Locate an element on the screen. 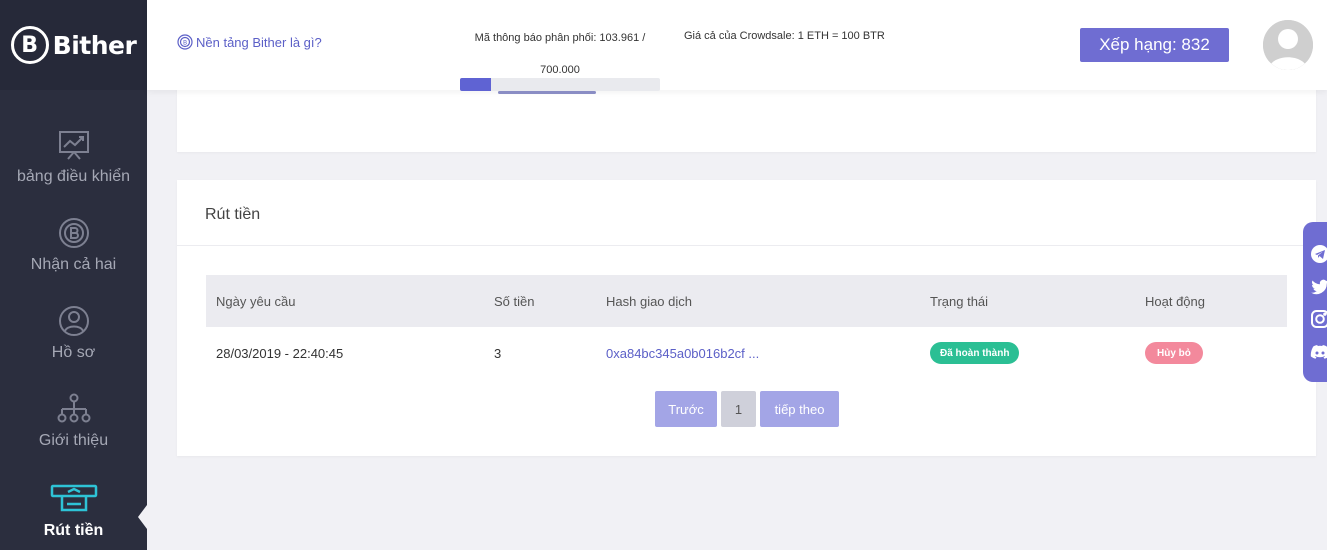  row-status: Đã hoàn thành is located at coordinates (975, 353).